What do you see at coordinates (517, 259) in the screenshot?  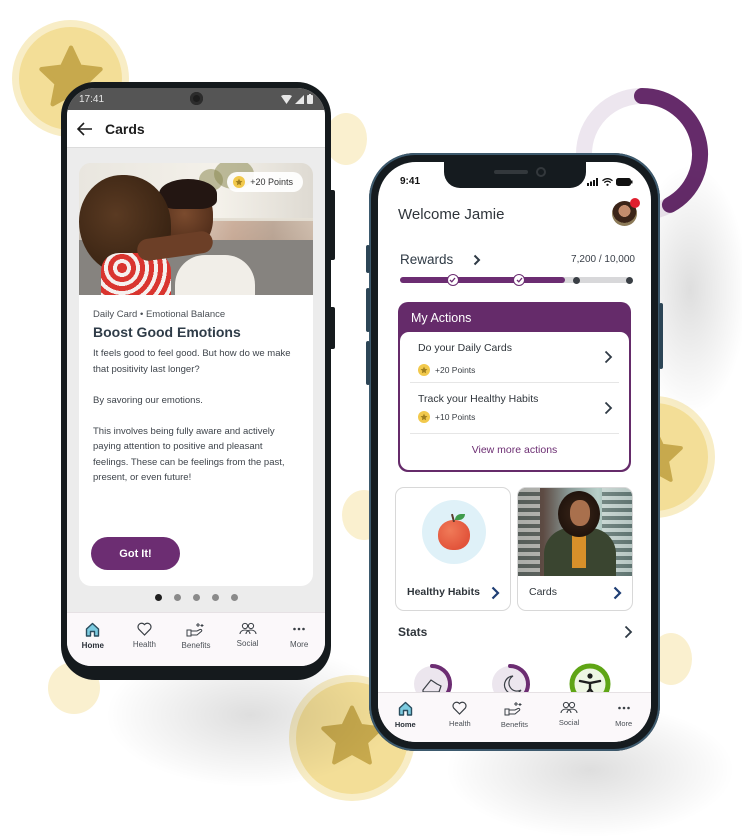 I see `rewards-row: Rewards 7,200 / 10,000` at bounding box center [517, 259].